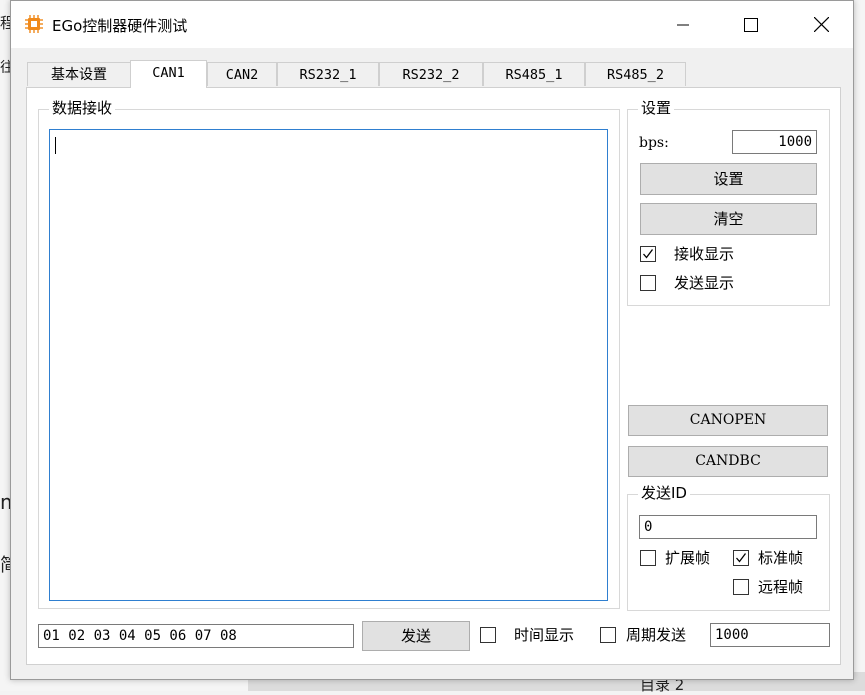 The height and width of the screenshot is (695, 865). I want to click on period-input: 1000, so click(770, 635).